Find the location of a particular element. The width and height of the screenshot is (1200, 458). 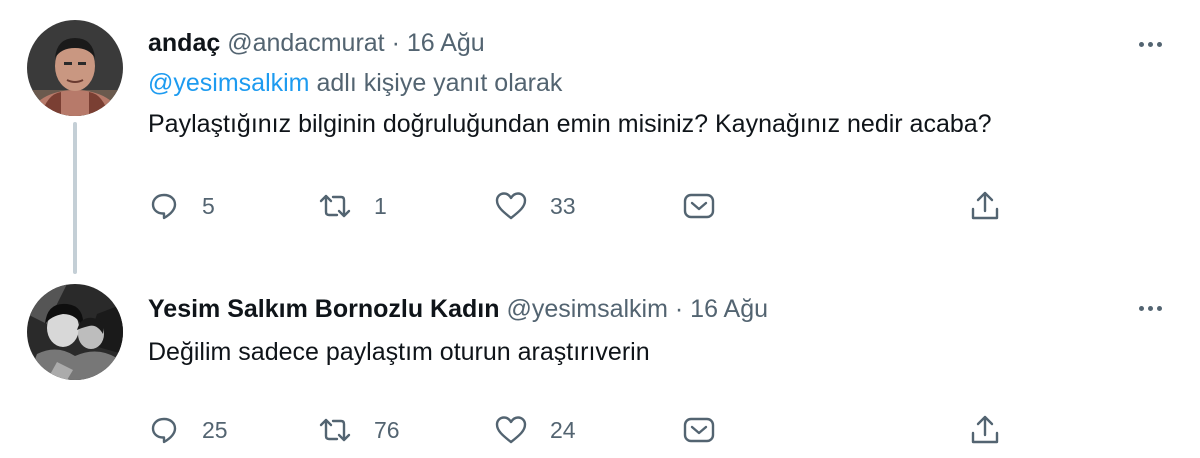

like-count: 24 is located at coordinates (563, 429).